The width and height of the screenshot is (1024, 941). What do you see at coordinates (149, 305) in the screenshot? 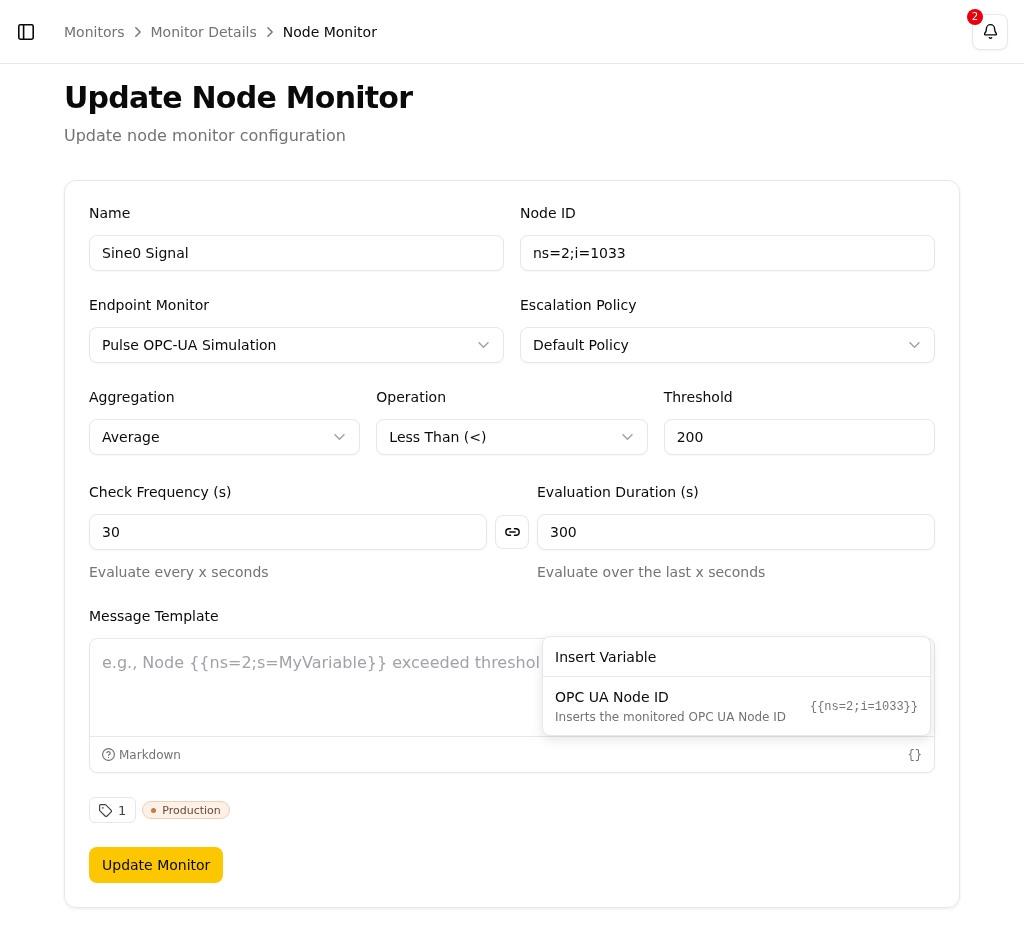
I see `field-label: Endpoint Monitor` at bounding box center [149, 305].